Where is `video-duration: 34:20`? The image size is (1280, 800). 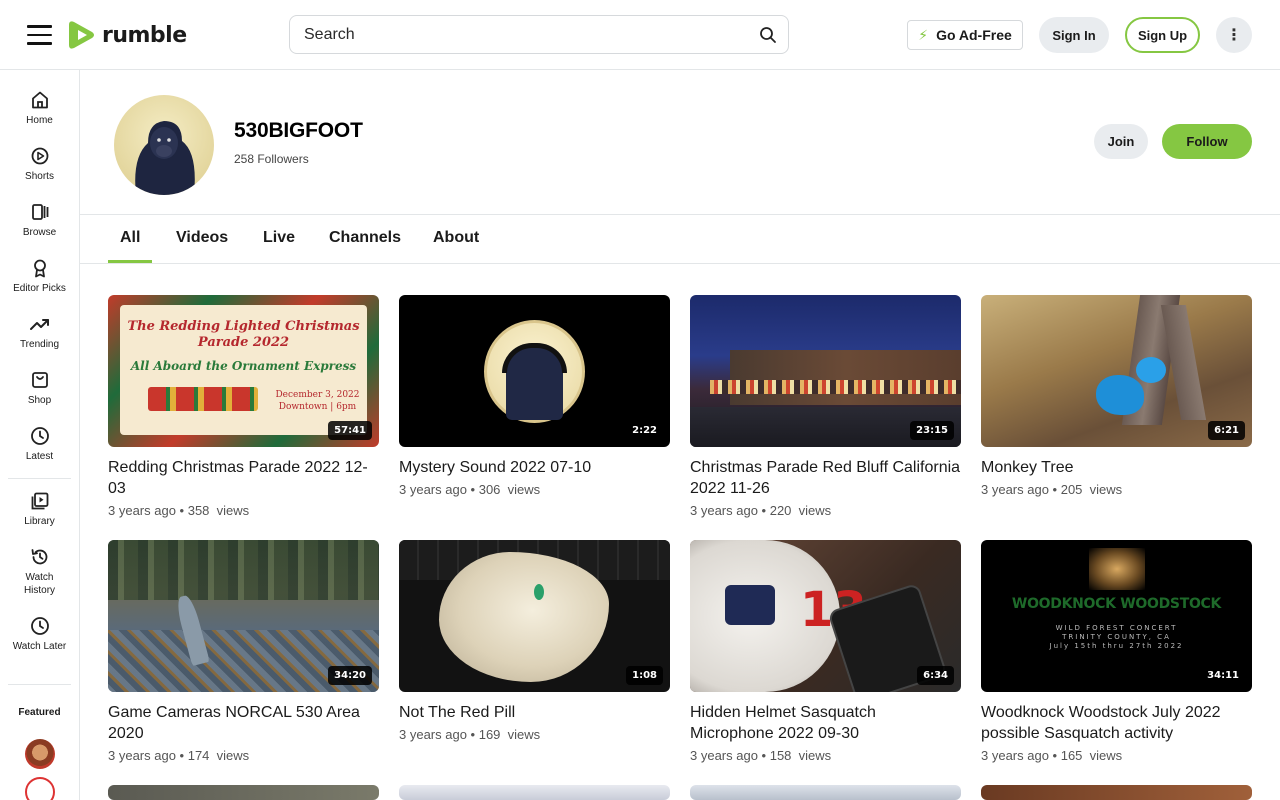 video-duration: 34:20 is located at coordinates (350, 675).